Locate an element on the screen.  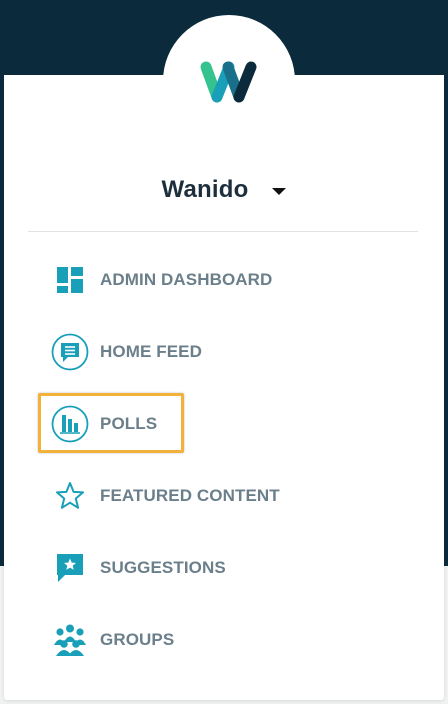
dashboard-icon is located at coordinates (70, 280).